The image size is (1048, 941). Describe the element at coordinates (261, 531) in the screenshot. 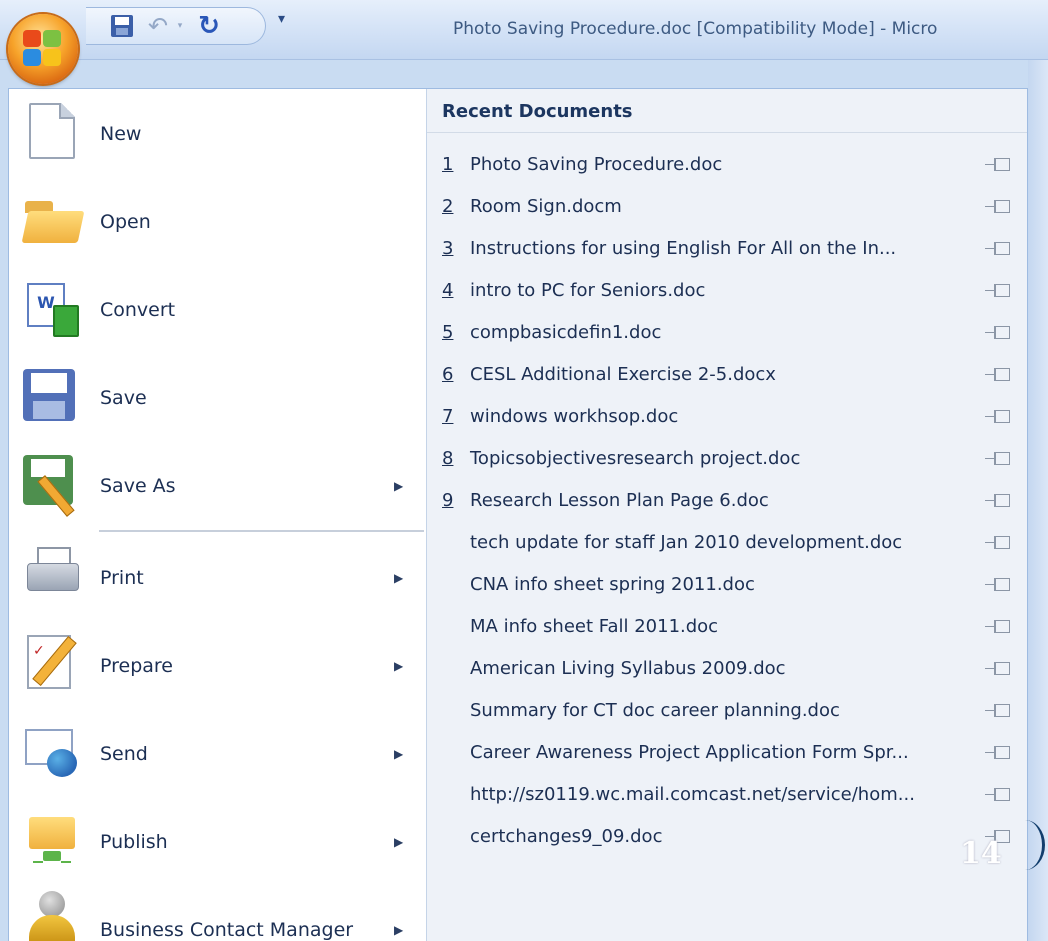

I see `menu-separator` at that location.